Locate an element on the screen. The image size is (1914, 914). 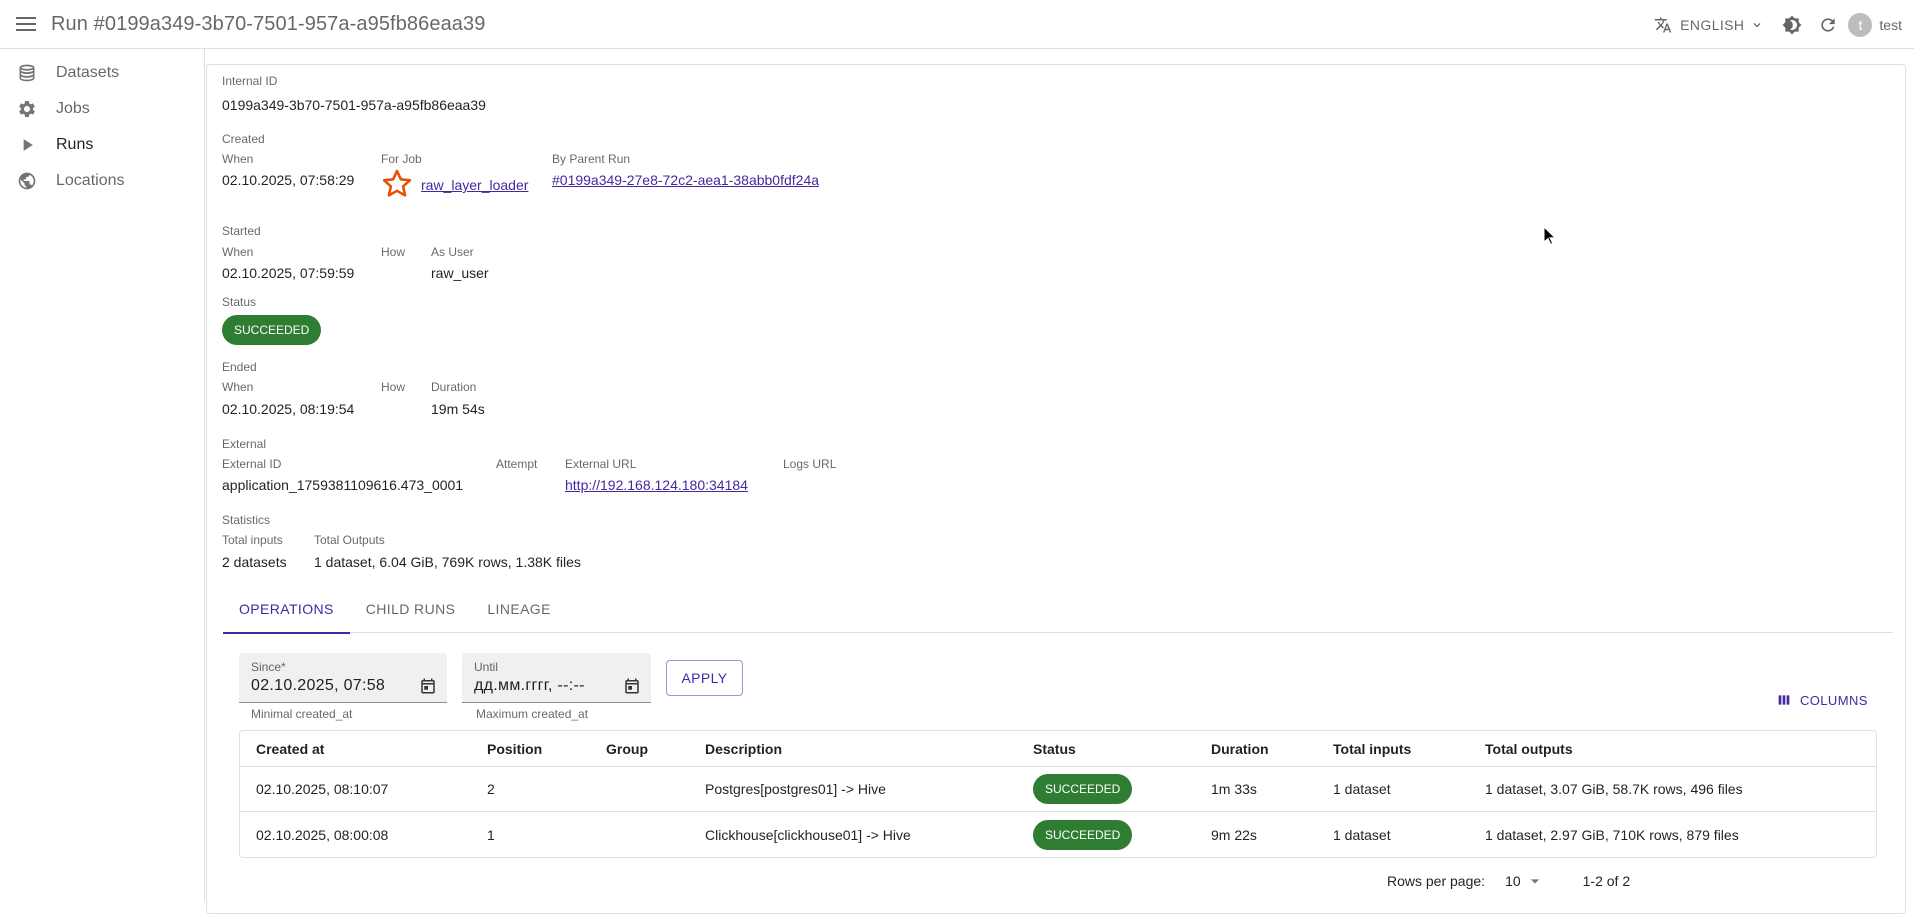
column-header: Total inputs is located at coordinates (1393, 749).